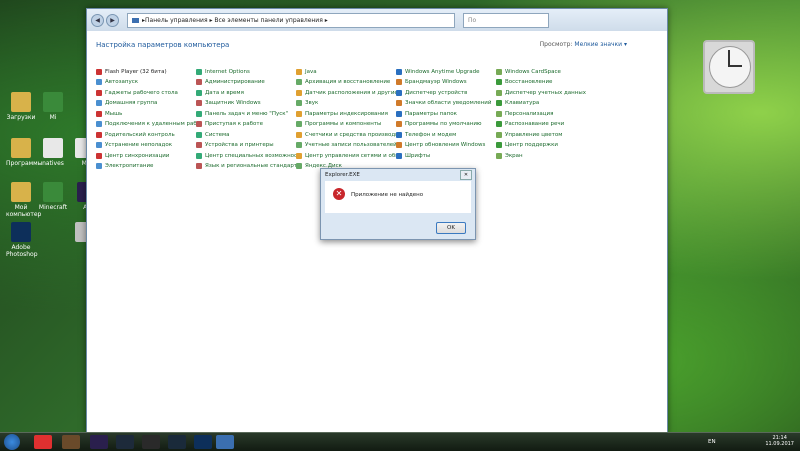  What do you see at coordinates (546, 134) in the screenshot?
I see `control-panel-item: Управление цветом` at bounding box center [546, 134].